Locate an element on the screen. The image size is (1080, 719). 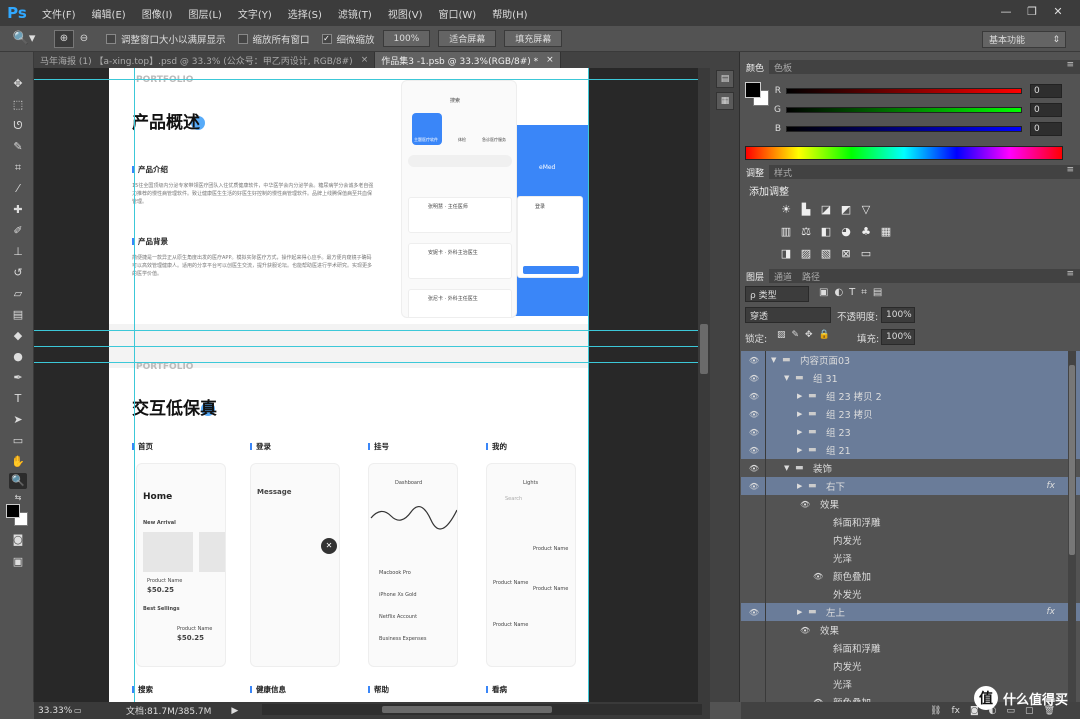
green-slider: G 0 is located at coordinates (911, 110).